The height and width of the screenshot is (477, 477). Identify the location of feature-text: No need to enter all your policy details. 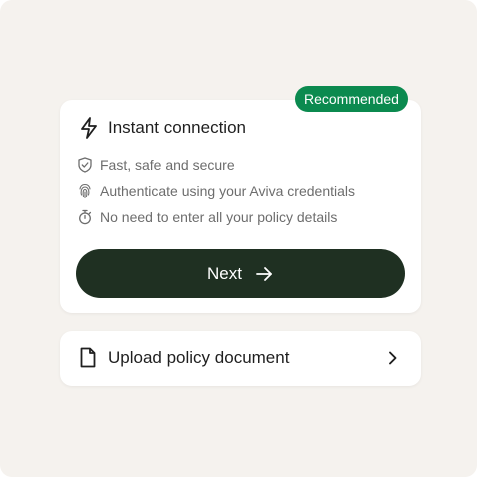
(219, 217).